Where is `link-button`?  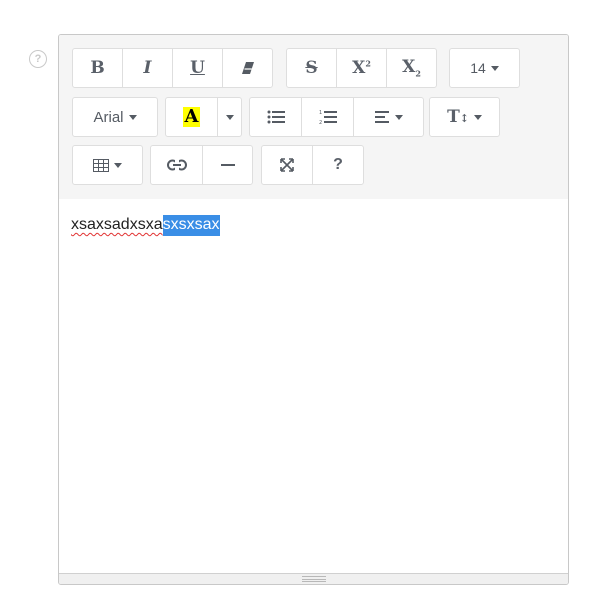 link-button is located at coordinates (176, 165).